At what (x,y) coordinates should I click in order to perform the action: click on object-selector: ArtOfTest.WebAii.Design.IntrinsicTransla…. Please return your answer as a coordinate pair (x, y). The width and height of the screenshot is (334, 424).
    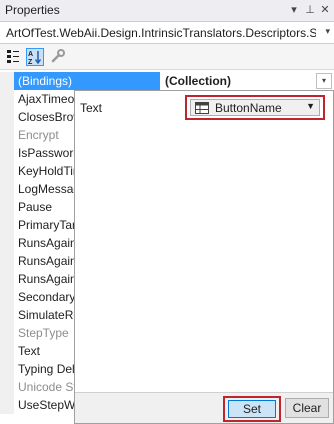
    Looking at the image, I should click on (167, 33).